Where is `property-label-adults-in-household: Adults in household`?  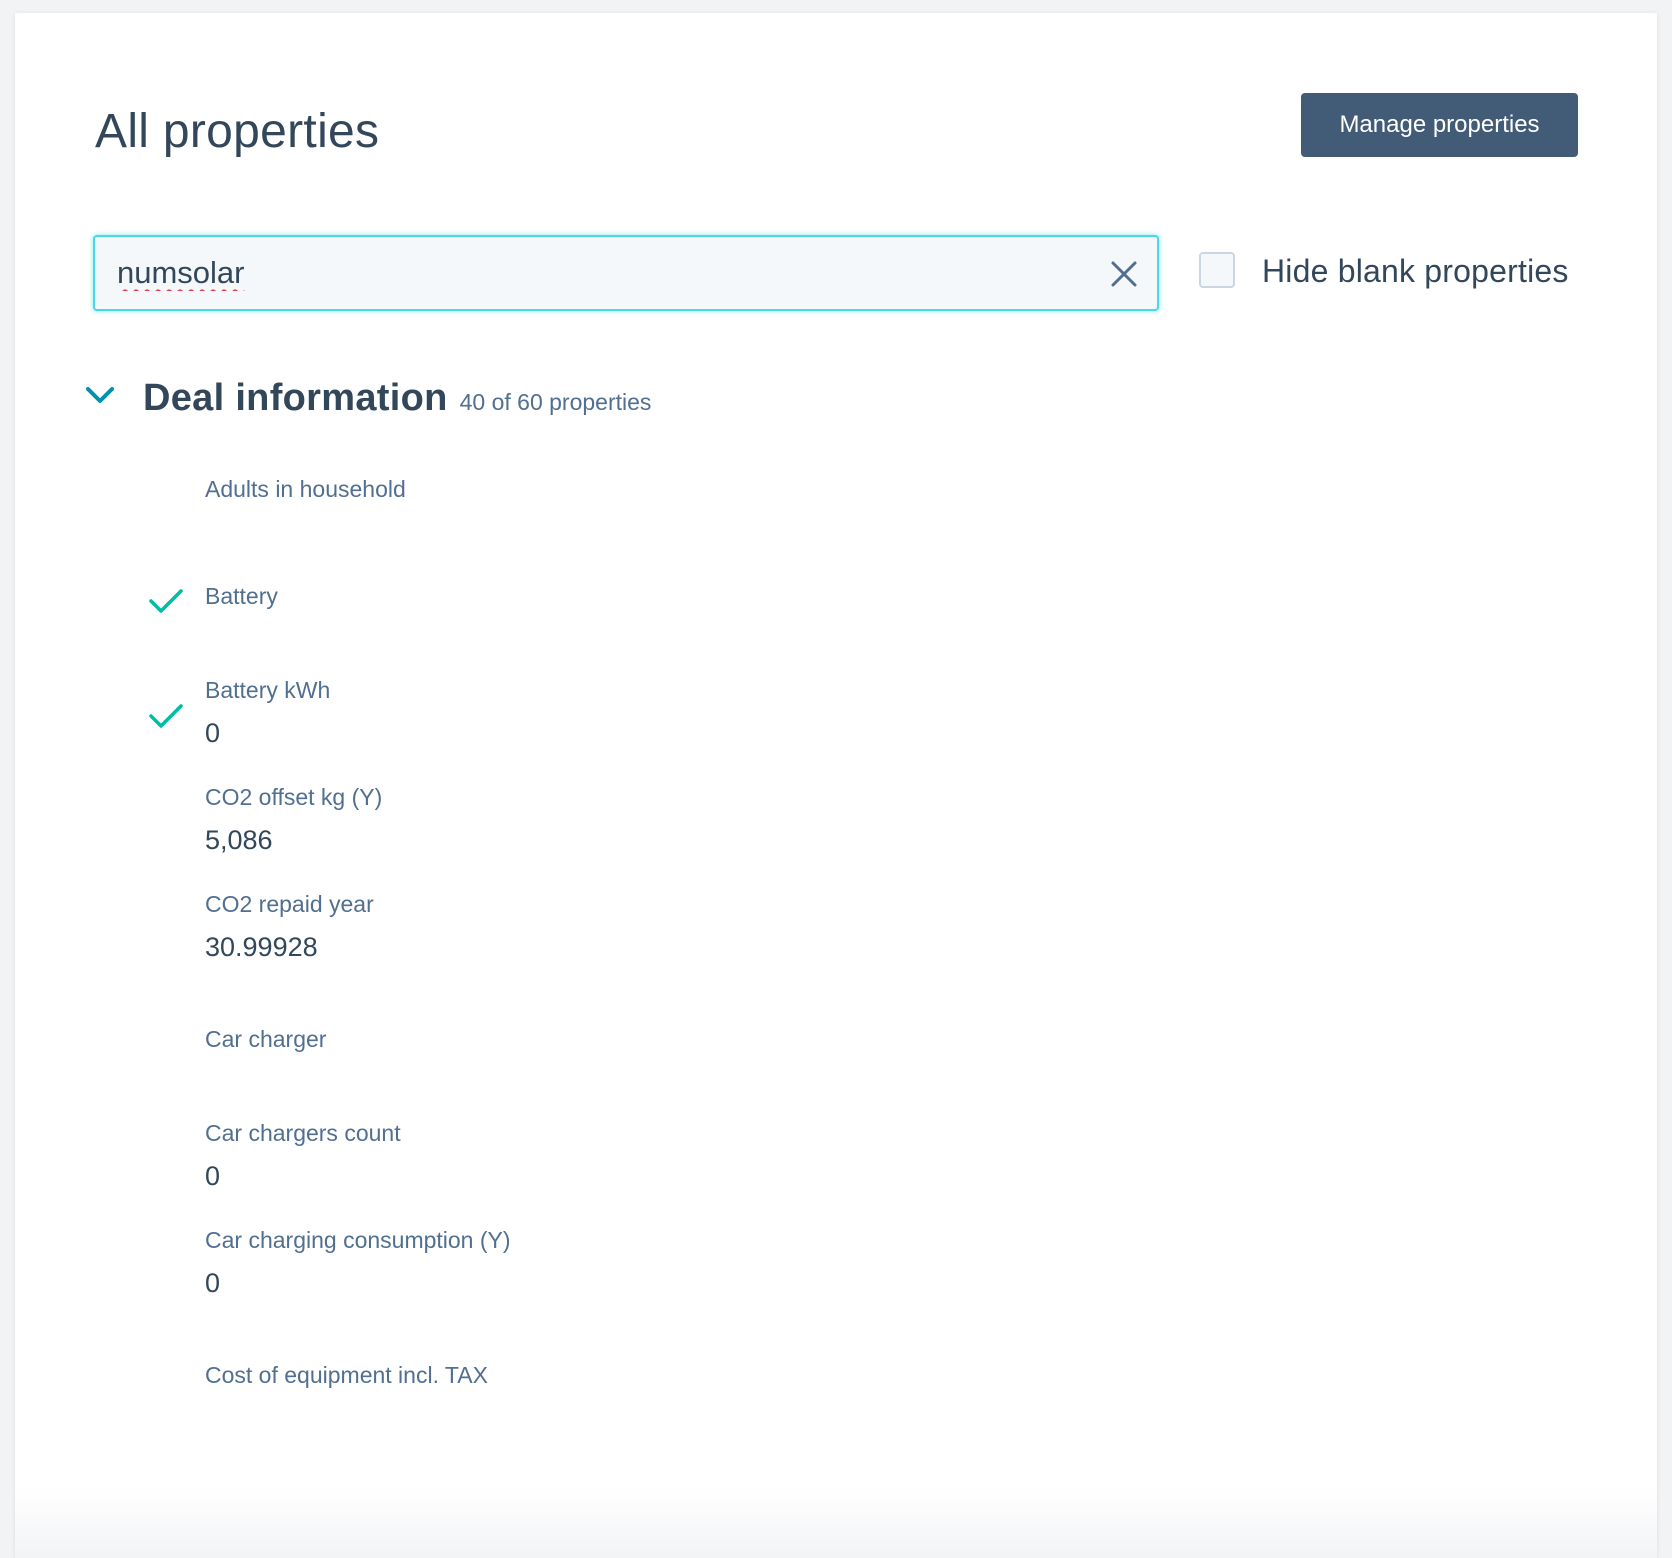
property-label-adults-in-household: Adults in household is located at coordinates (305, 489).